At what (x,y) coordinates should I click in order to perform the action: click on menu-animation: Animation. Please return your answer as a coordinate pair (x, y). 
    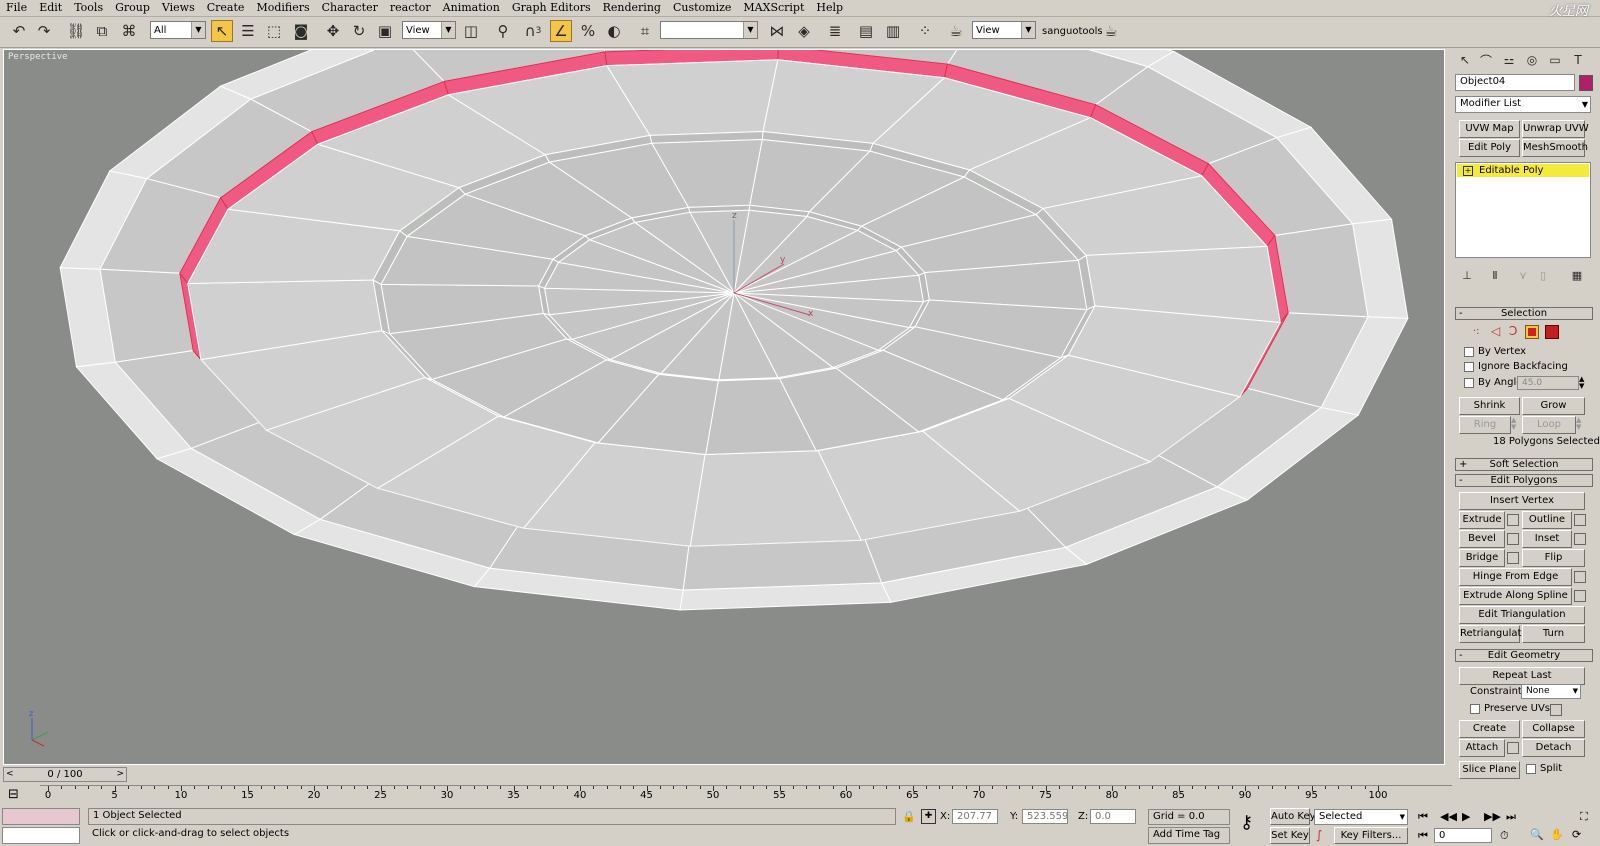
    Looking at the image, I should click on (471, 8).